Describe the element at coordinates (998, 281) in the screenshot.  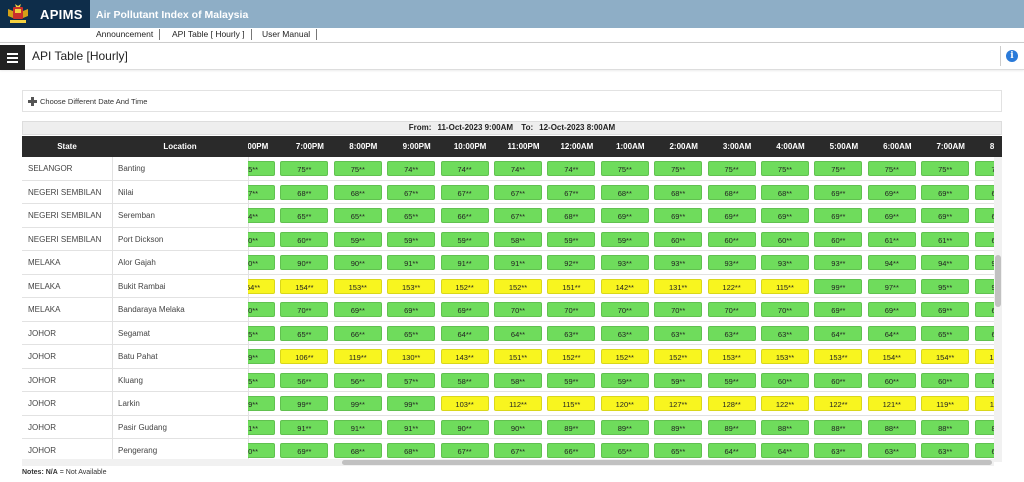
I see `vertical-scroll-thumb` at that location.